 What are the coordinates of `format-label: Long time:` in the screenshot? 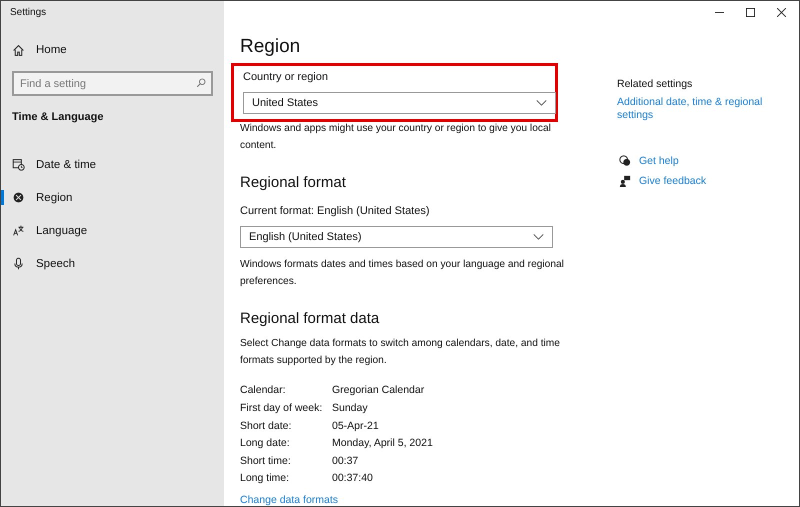 It's located at (265, 478).